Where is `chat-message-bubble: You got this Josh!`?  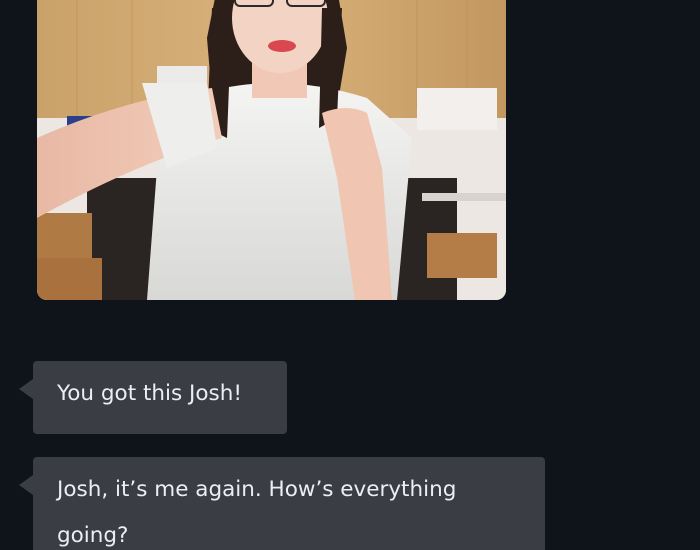
chat-message-bubble: You got this Josh! is located at coordinates (153, 397).